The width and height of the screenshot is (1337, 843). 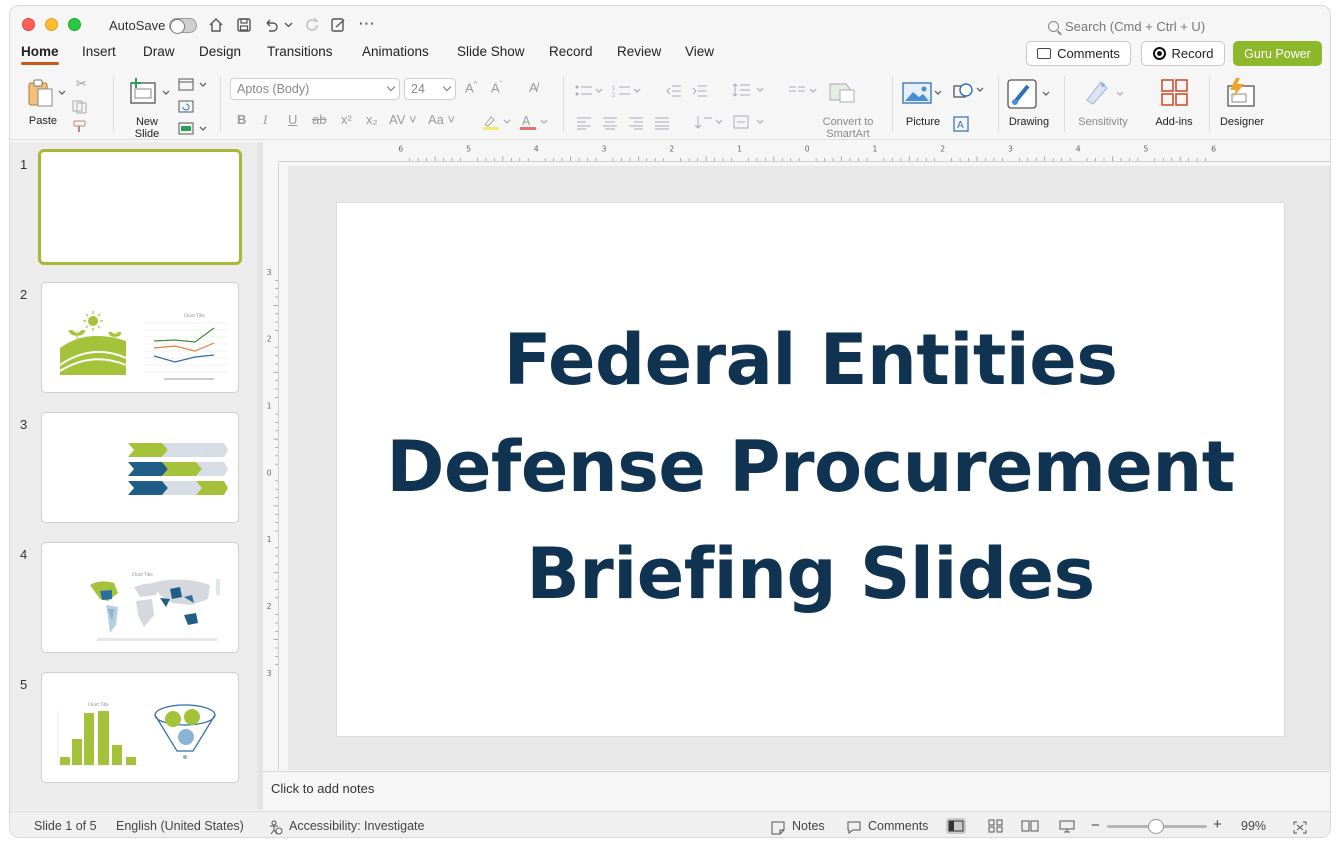 What do you see at coordinates (803, 91) in the screenshot?
I see `columns-icon` at bounding box center [803, 91].